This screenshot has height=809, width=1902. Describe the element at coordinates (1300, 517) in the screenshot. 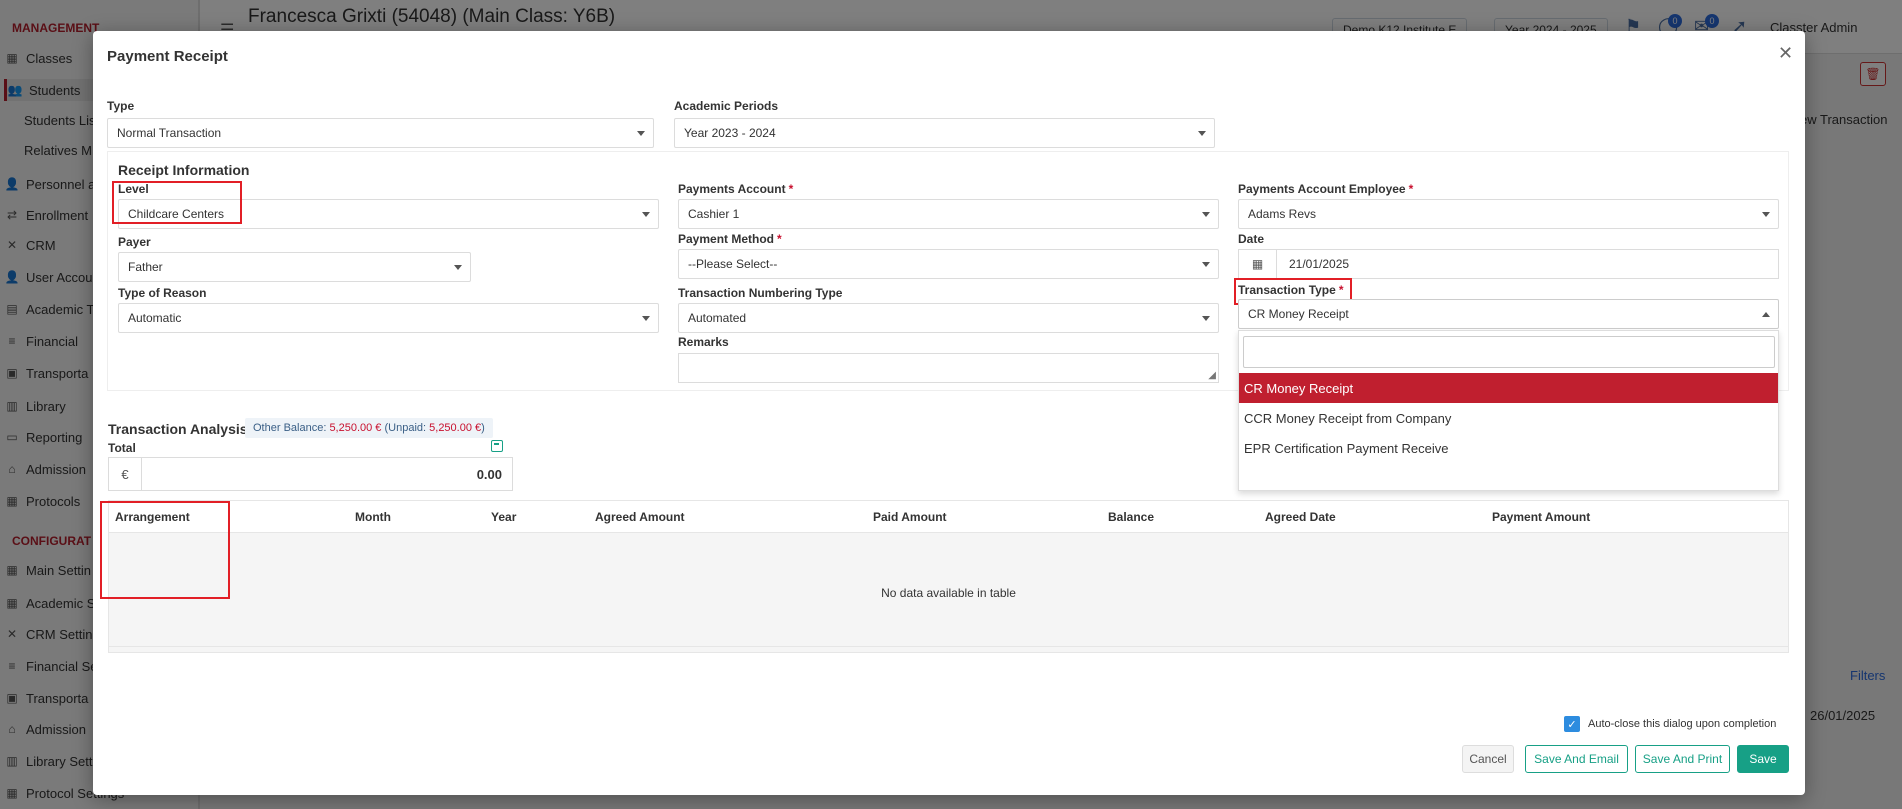

I see `column-agreed-date: Agreed Date` at that location.